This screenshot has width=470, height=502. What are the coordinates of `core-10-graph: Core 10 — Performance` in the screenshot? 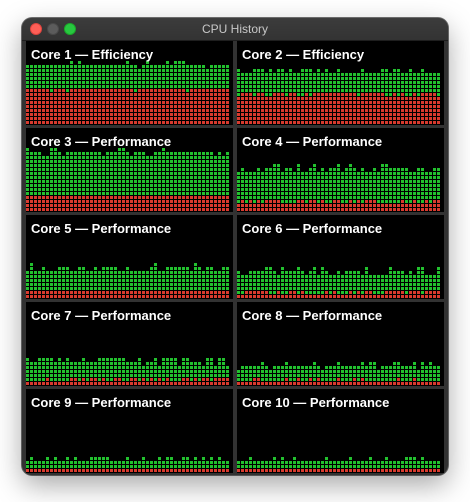 It's located at (340, 431).